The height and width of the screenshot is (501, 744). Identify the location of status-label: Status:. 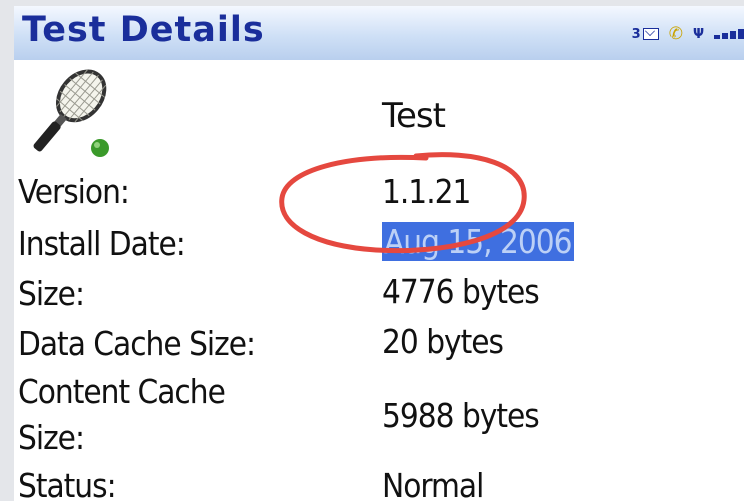
(67, 483).